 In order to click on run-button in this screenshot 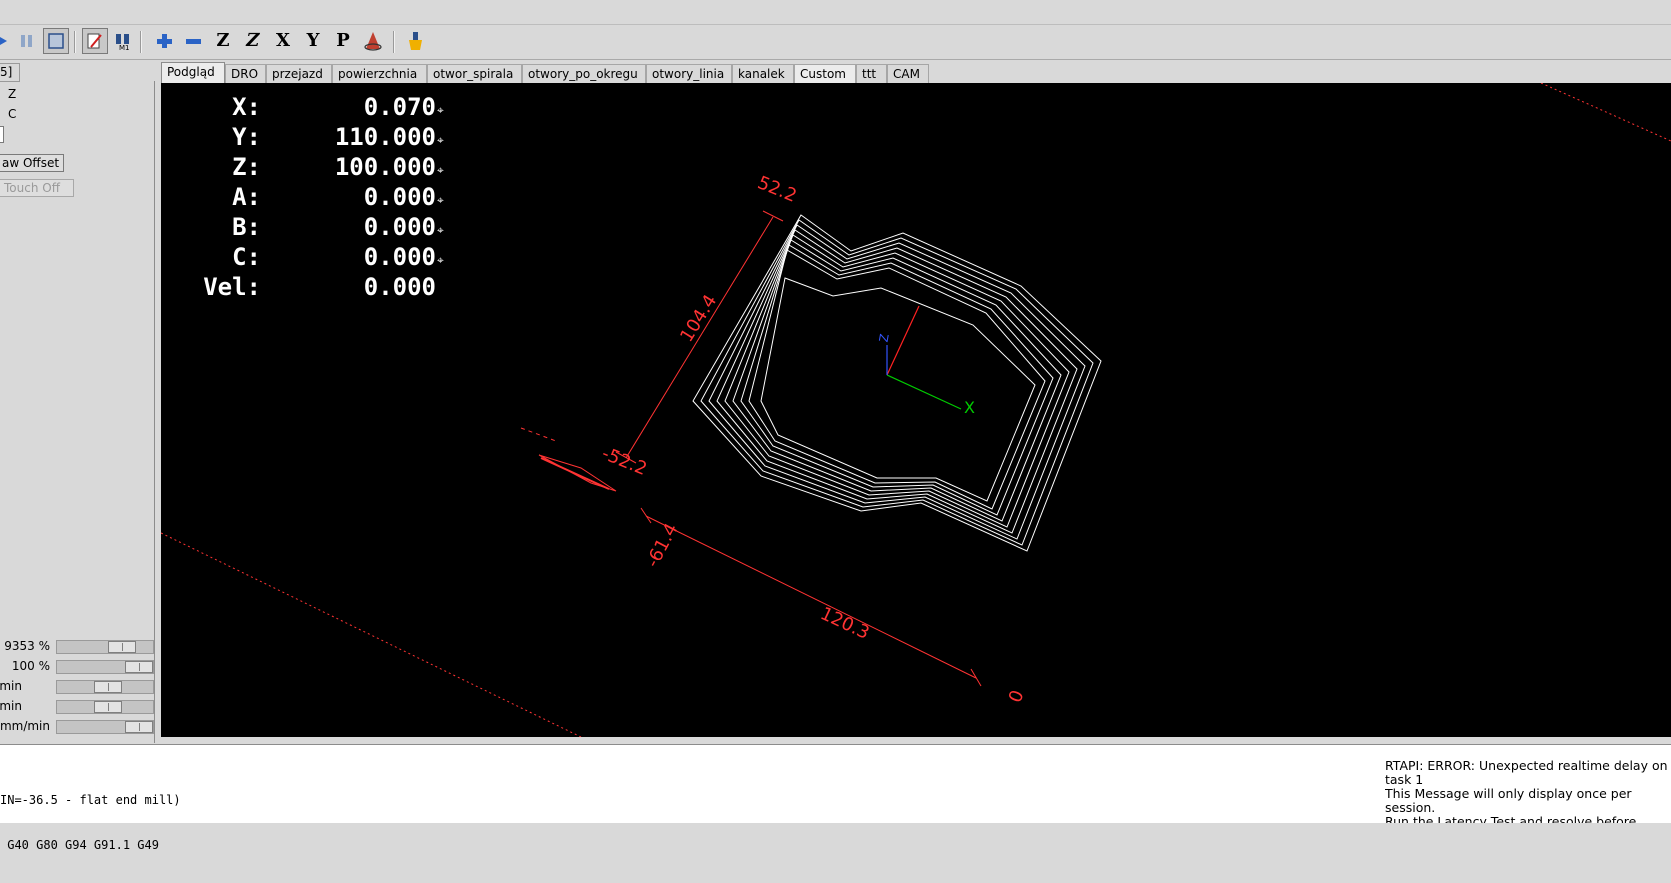, I will do `click(6, 41)`.